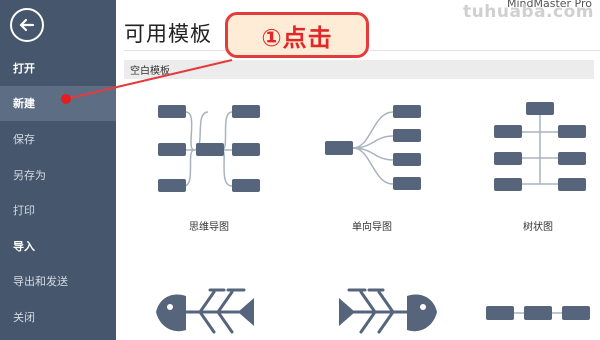  Describe the element at coordinates (58, 68) in the screenshot. I see `sidebar-item-open: 打开` at that location.